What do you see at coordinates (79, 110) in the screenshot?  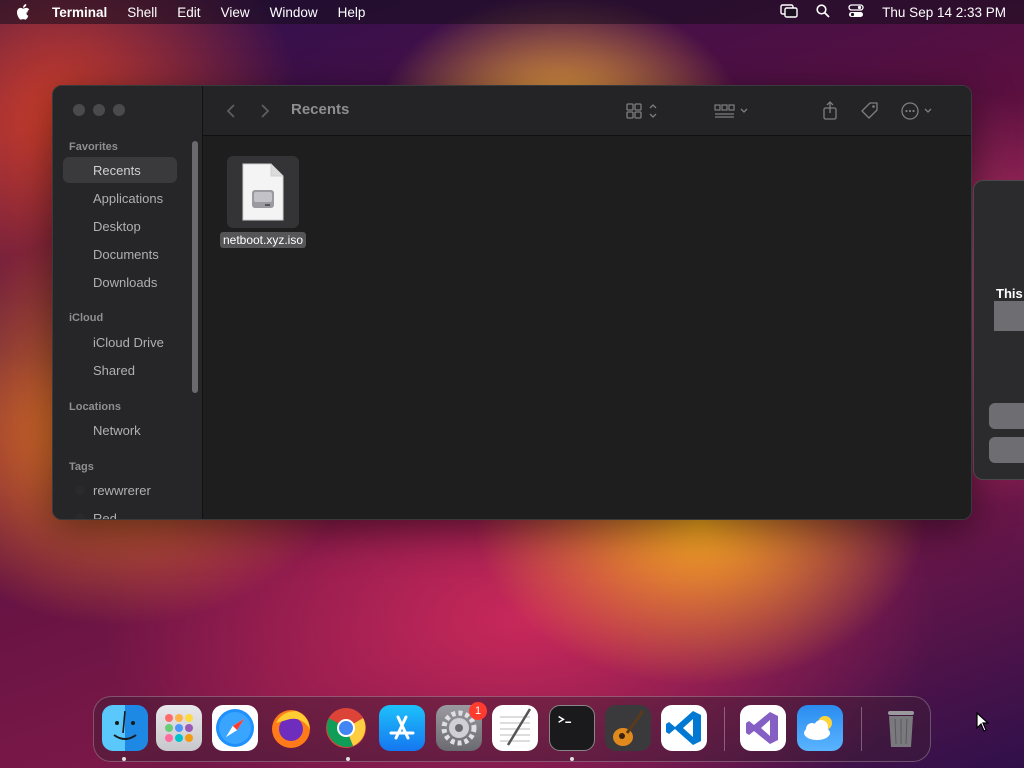 I see `close-button` at bounding box center [79, 110].